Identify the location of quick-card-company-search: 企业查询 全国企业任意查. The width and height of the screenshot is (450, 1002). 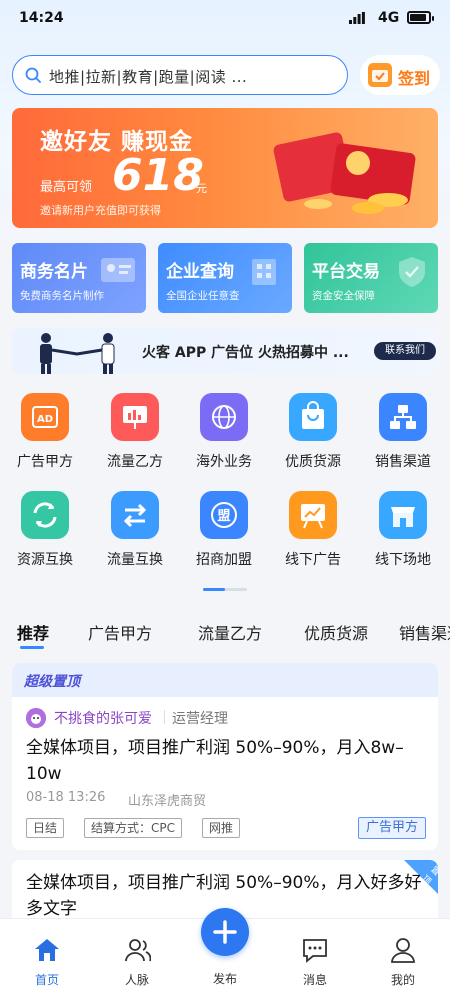
(225, 278).